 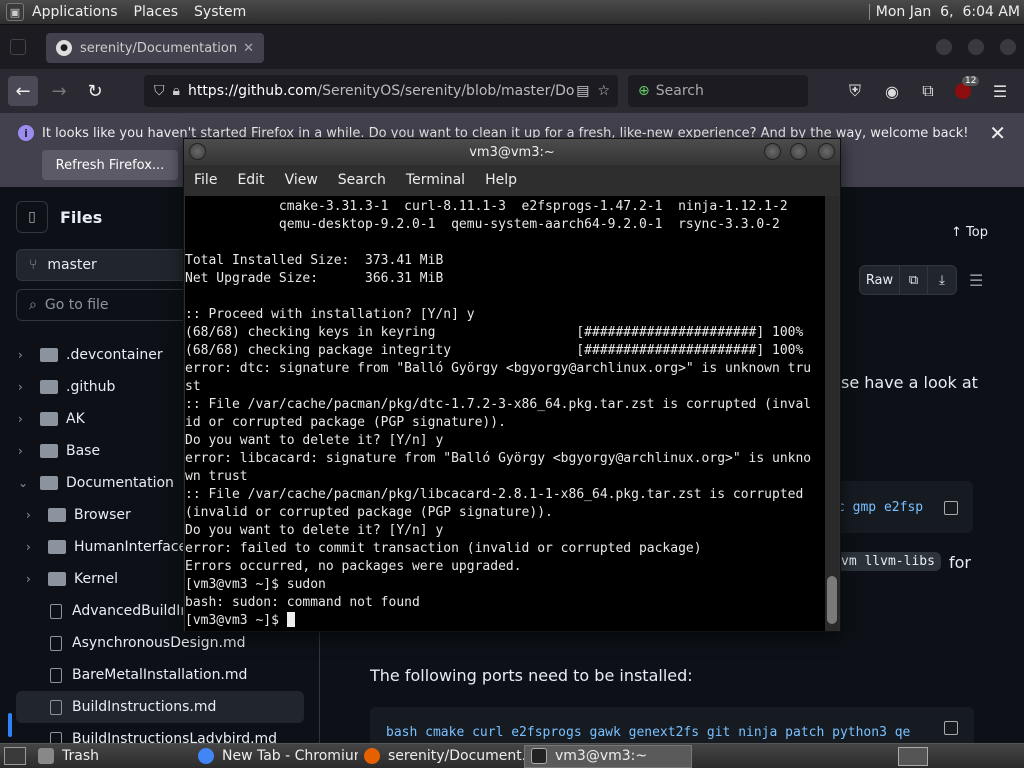 I want to click on reader-view-icon: ▤, so click(x=582, y=91).